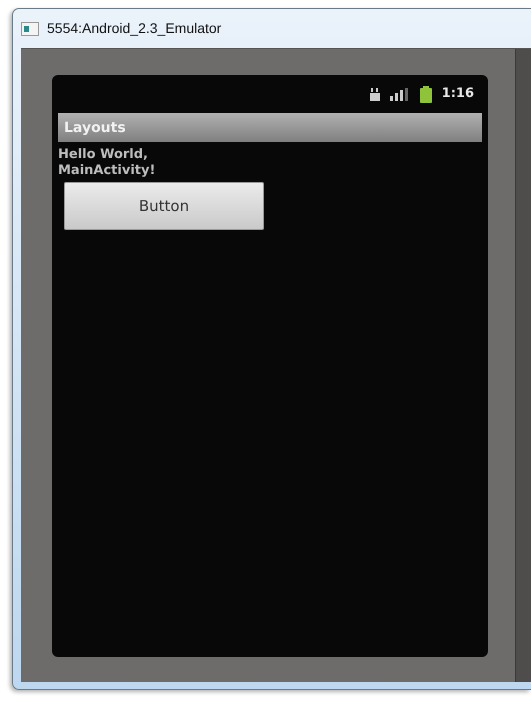  I want to click on app-icon, so click(30, 29).